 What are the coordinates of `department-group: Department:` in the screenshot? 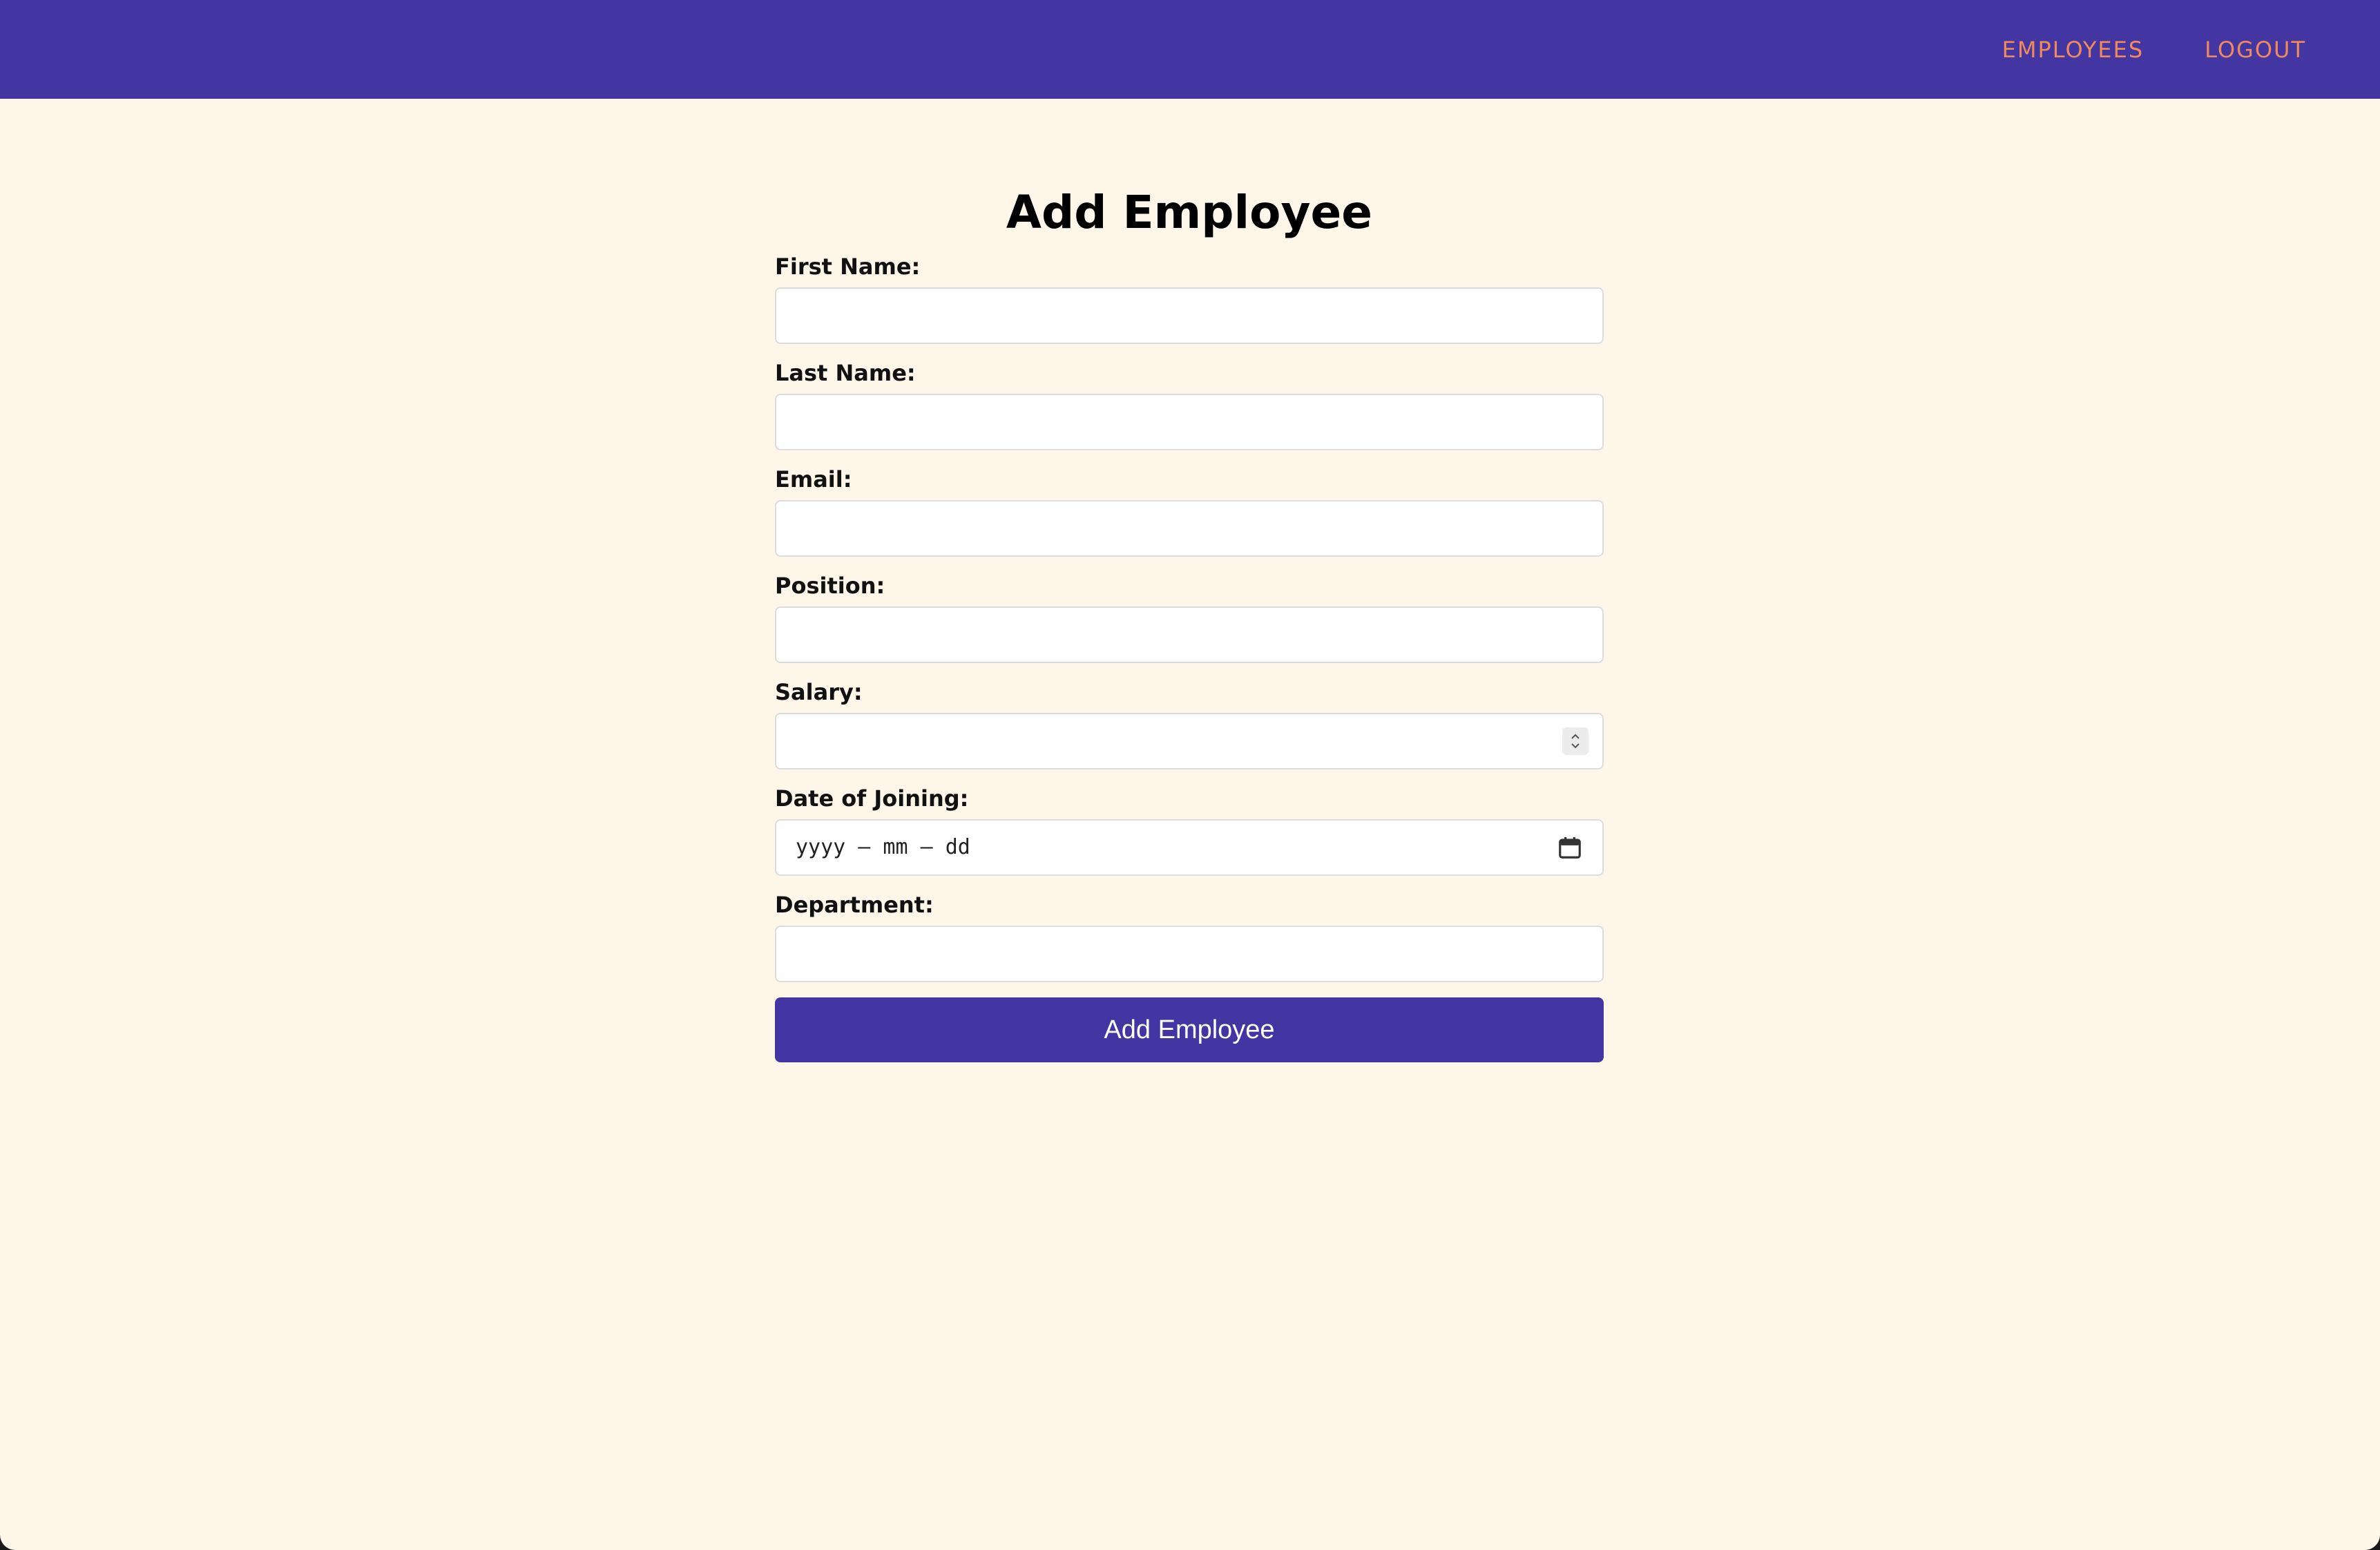 It's located at (1189, 936).